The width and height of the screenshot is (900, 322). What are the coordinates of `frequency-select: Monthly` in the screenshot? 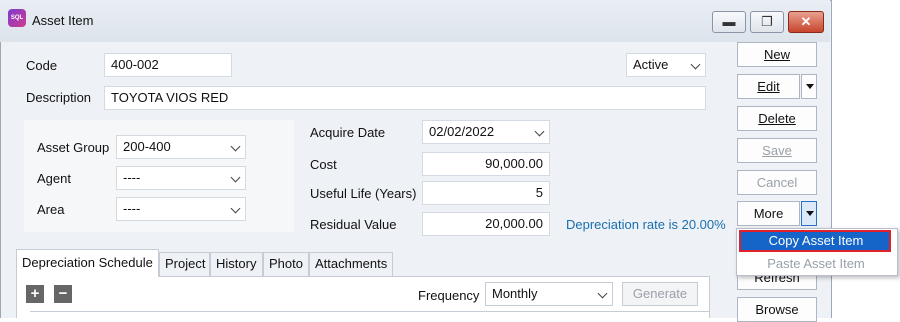 It's located at (549, 294).